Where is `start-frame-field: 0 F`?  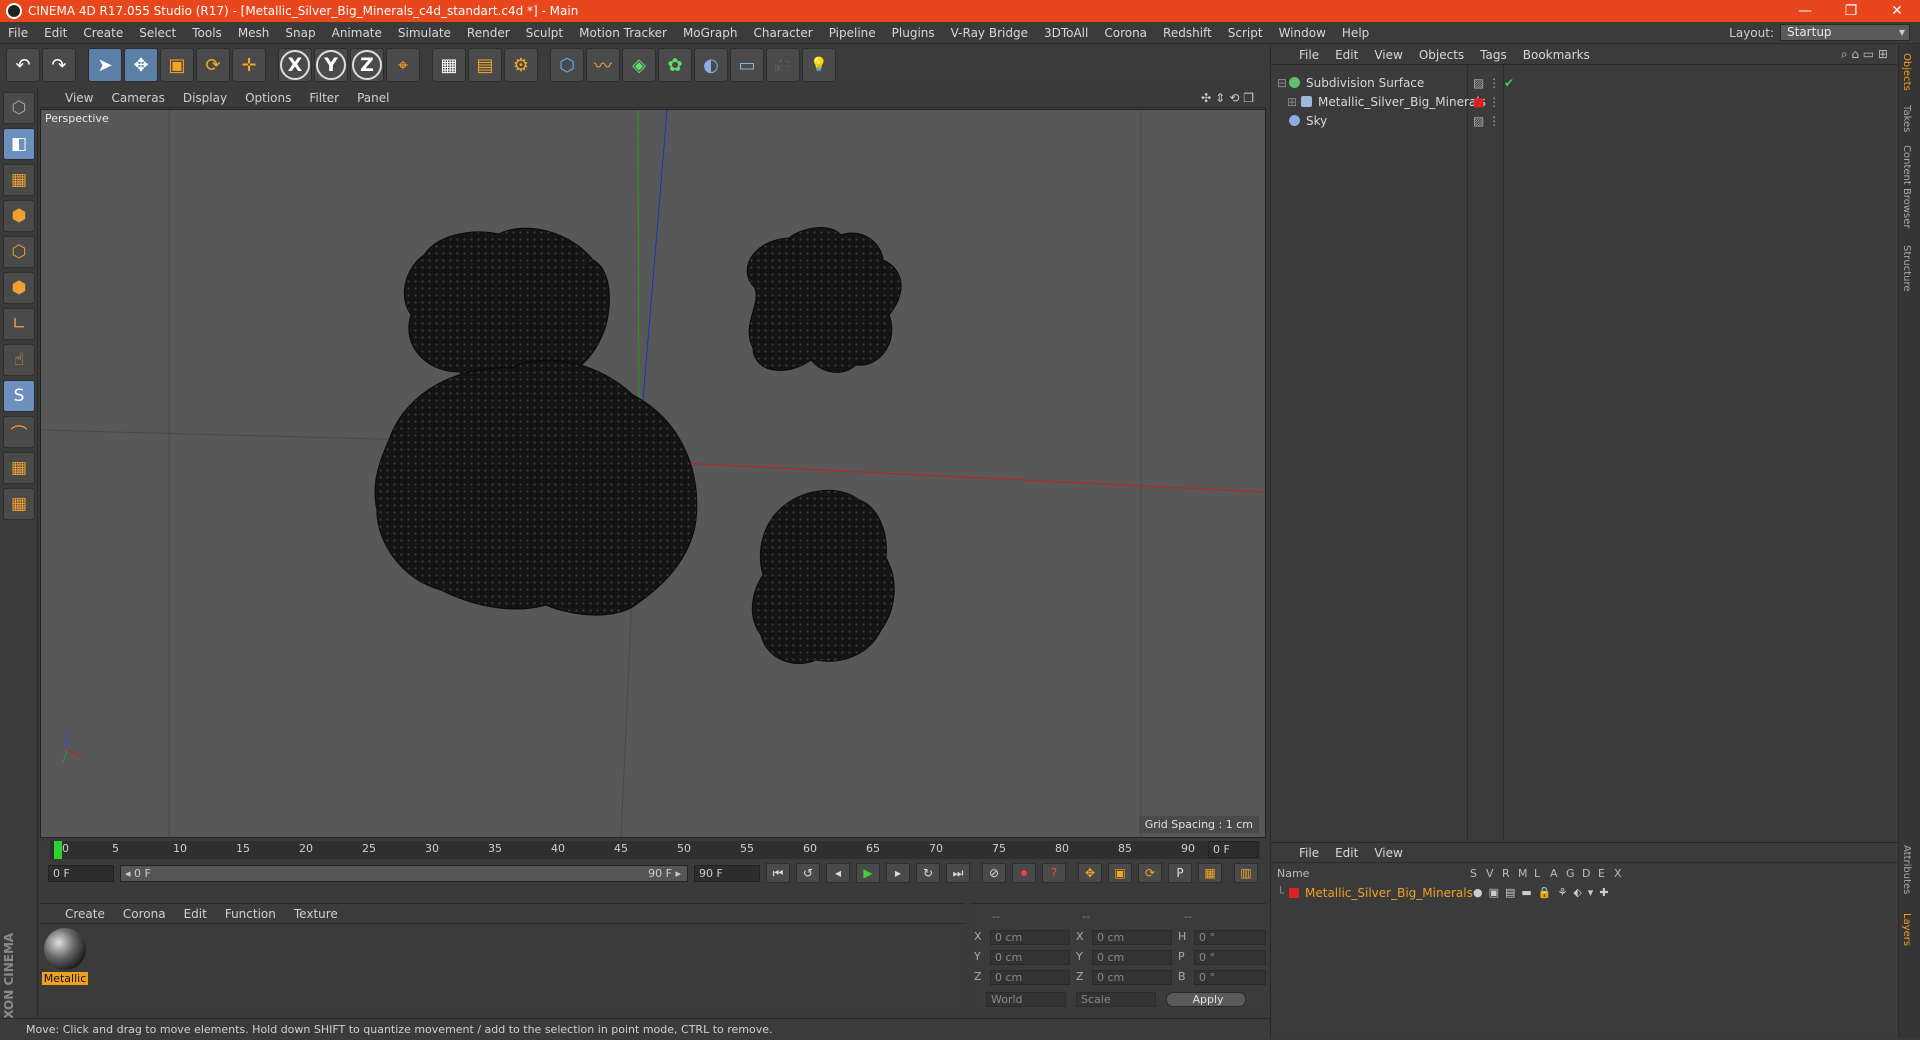
start-frame-field: 0 F is located at coordinates (81, 873).